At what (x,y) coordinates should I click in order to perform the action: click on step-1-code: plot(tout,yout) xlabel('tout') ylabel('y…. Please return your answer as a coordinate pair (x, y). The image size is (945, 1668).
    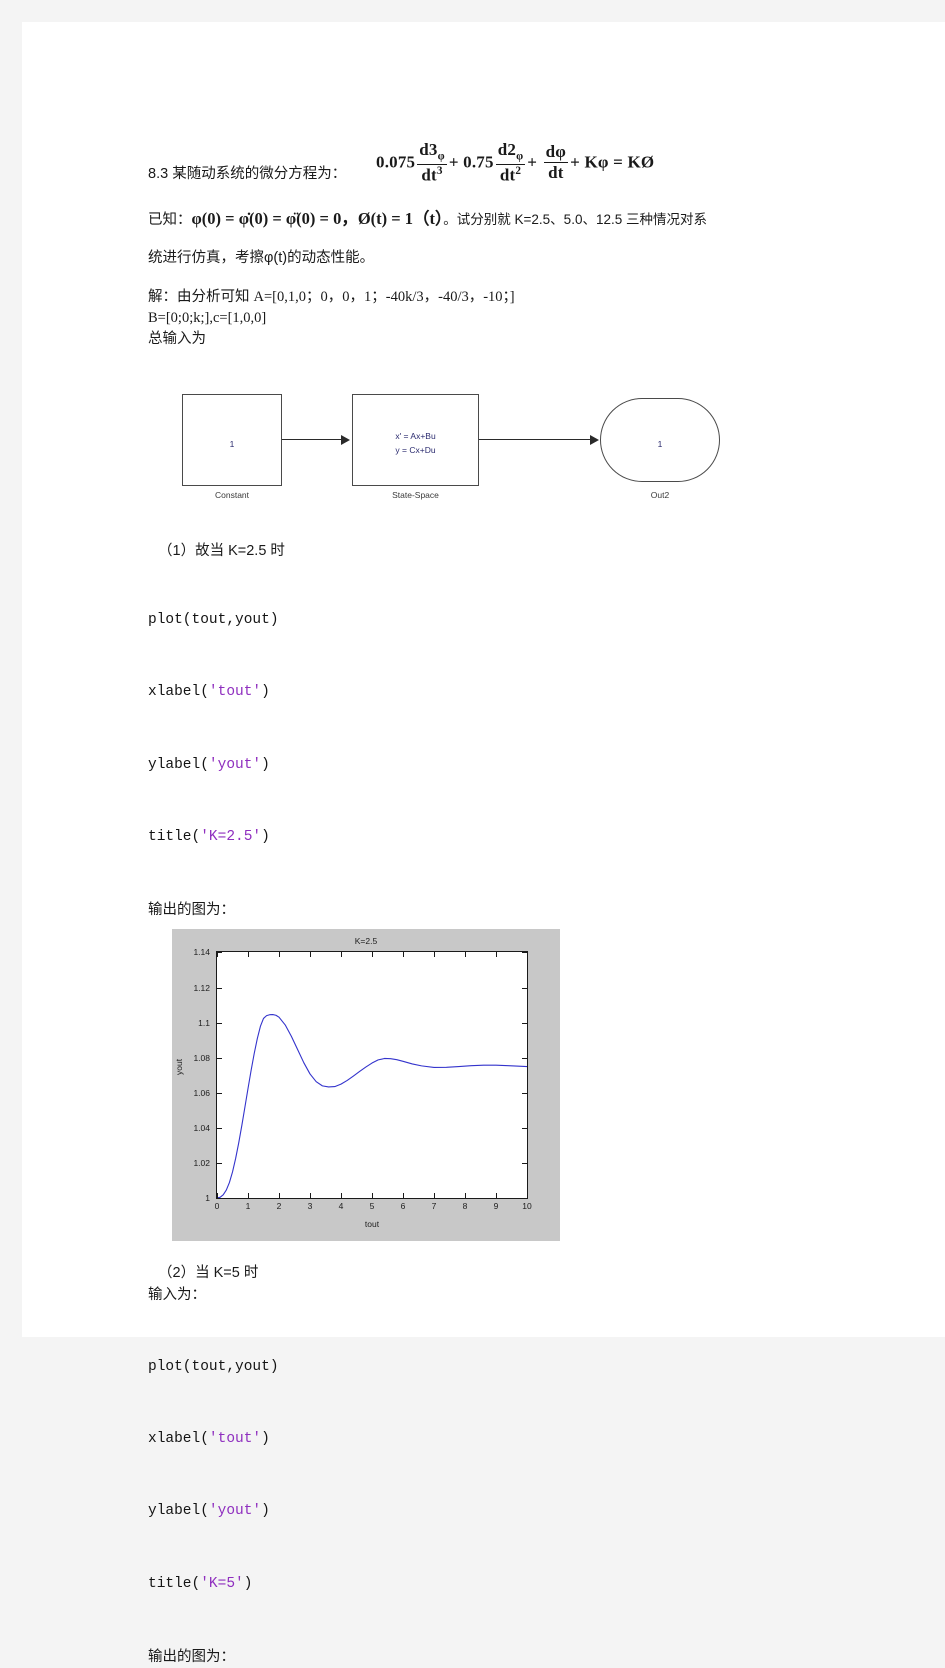
    Looking at the image, I should click on (498, 728).